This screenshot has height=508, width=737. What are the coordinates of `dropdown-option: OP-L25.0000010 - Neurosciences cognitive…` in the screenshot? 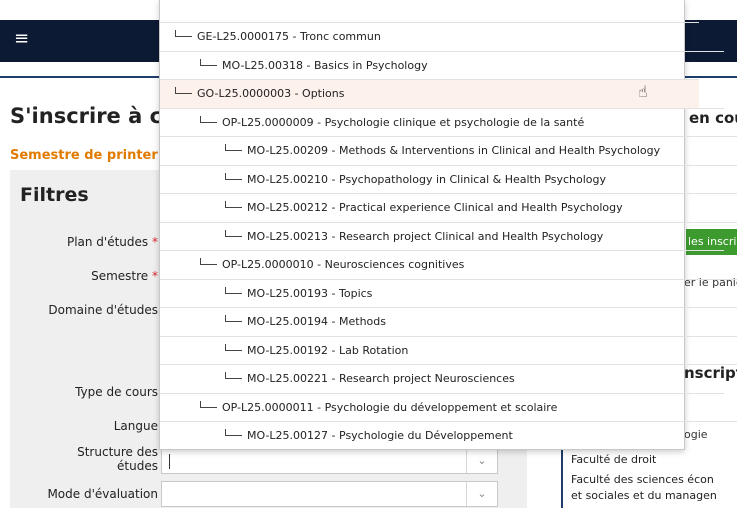 It's located at (442, 264).